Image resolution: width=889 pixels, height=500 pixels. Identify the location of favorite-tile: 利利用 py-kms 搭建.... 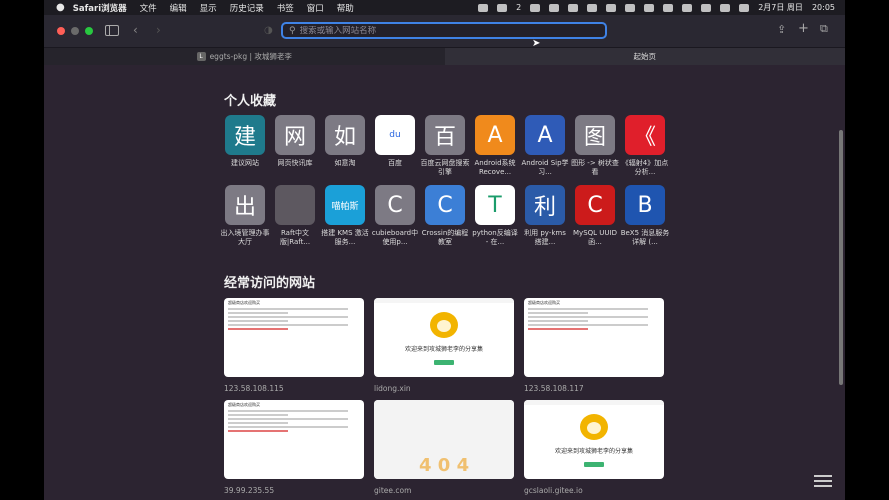
(545, 216).